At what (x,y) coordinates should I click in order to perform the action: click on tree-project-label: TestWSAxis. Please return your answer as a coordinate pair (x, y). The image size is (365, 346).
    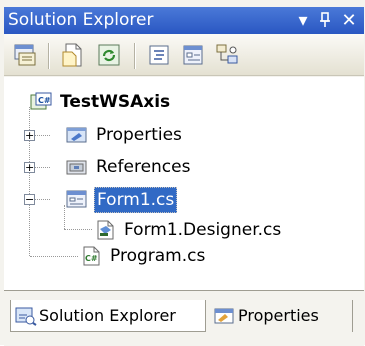
    Looking at the image, I should click on (115, 102).